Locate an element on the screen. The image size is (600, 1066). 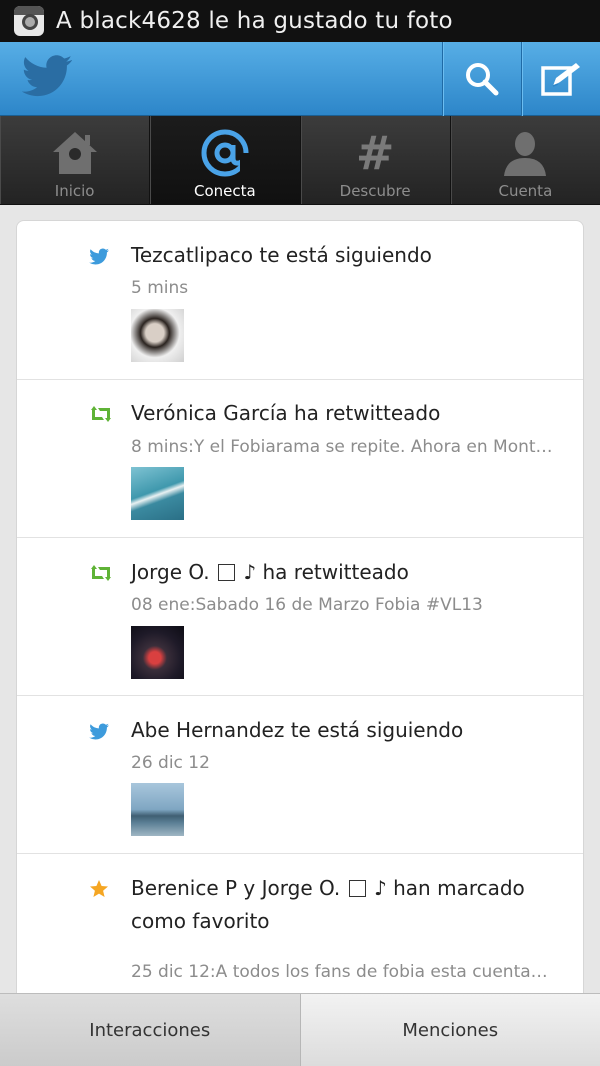
tab-menciones: Menciones is located at coordinates (450, 1030).